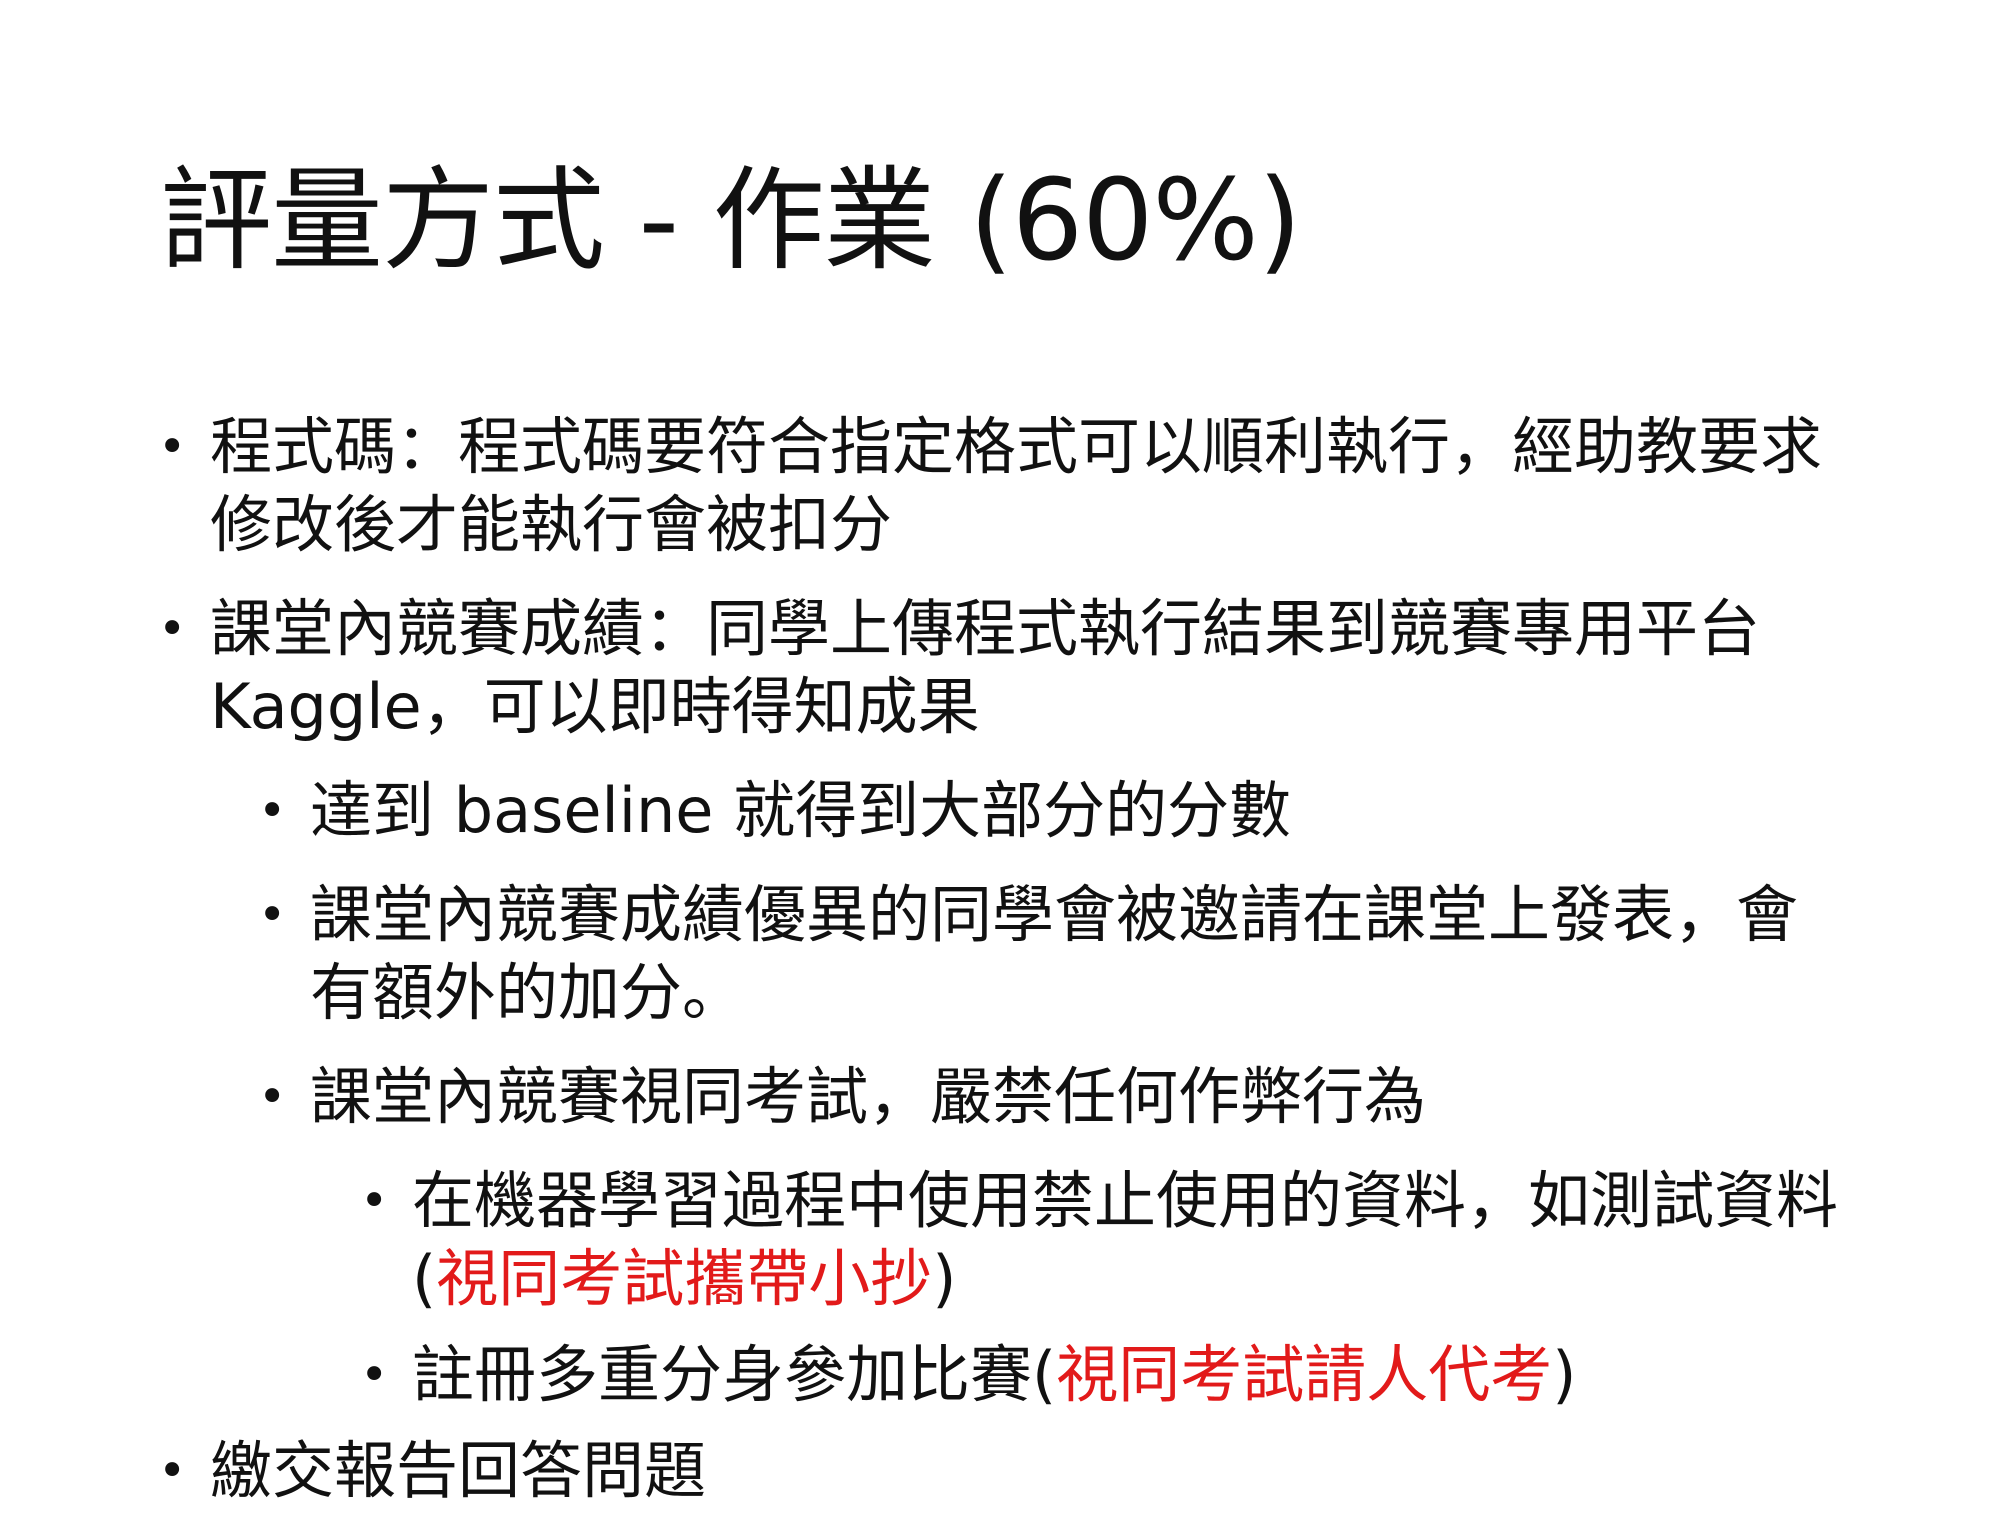 The height and width of the screenshot is (1536, 2000). What do you see at coordinates (731, 221) in the screenshot?
I see `slide-title: 評量方式 - 作業 (60%)` at bounding box center [731, 221].